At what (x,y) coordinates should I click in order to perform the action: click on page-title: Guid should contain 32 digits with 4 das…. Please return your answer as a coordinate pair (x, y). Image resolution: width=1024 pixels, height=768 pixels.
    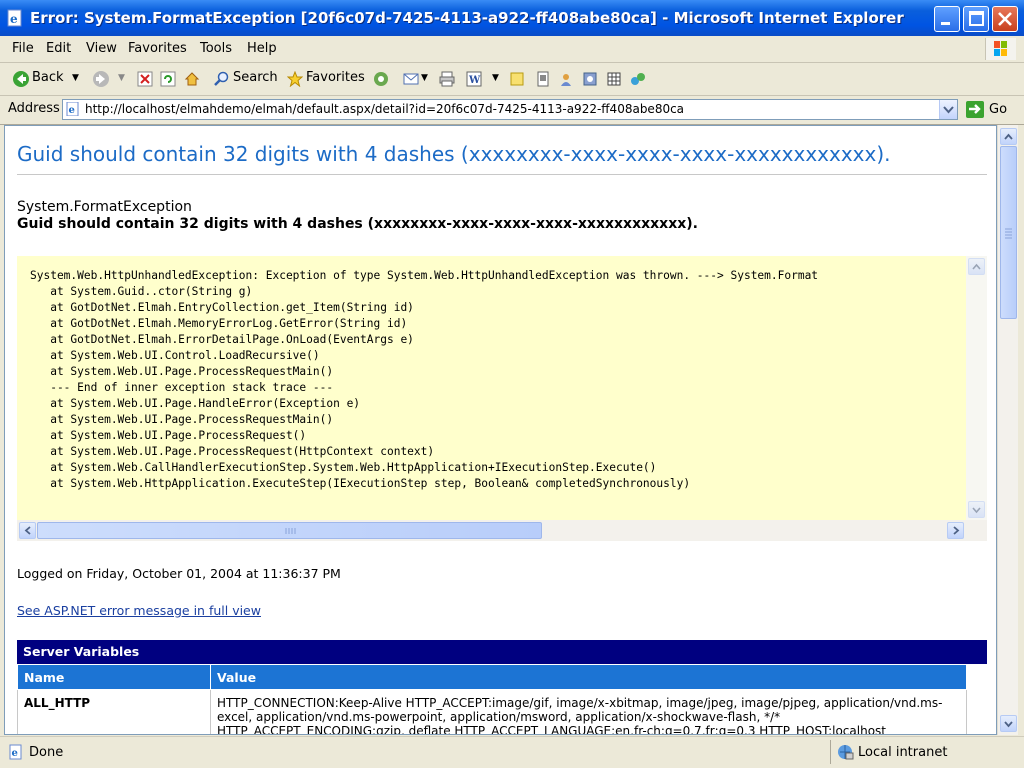
    Looking at the image, I should click on (454, 154).